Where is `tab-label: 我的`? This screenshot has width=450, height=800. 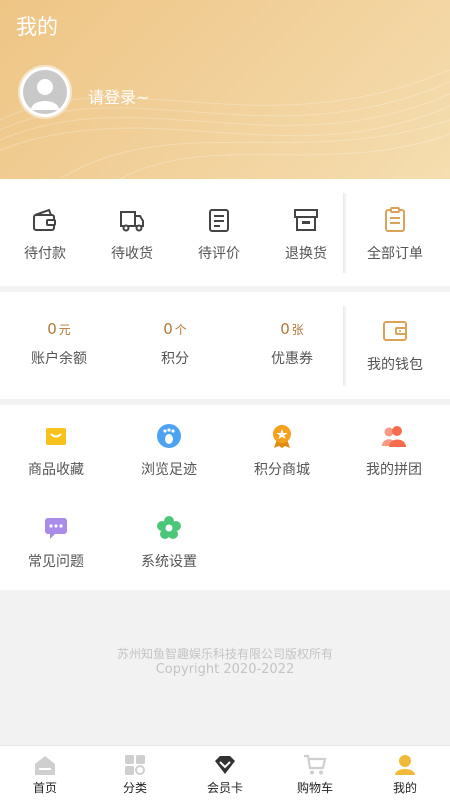
tab-label: 我的 is located at coordinates (404, 788).